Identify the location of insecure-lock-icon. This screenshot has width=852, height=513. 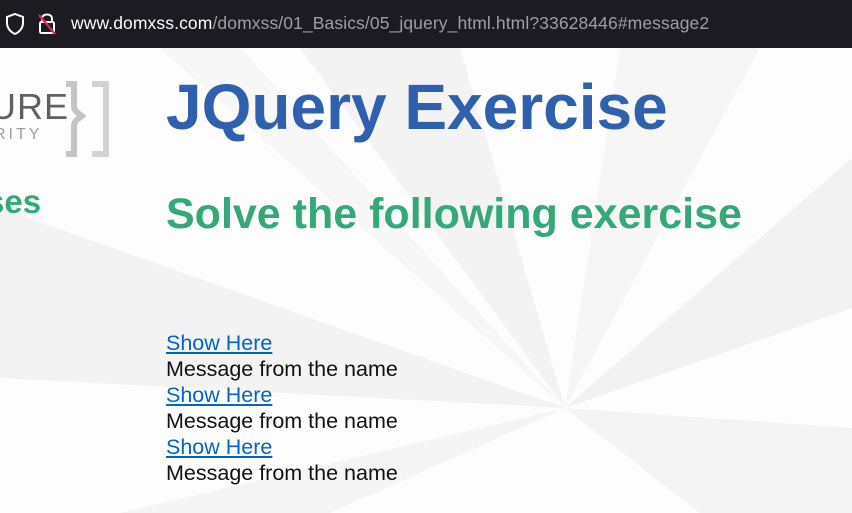
(47, 24).